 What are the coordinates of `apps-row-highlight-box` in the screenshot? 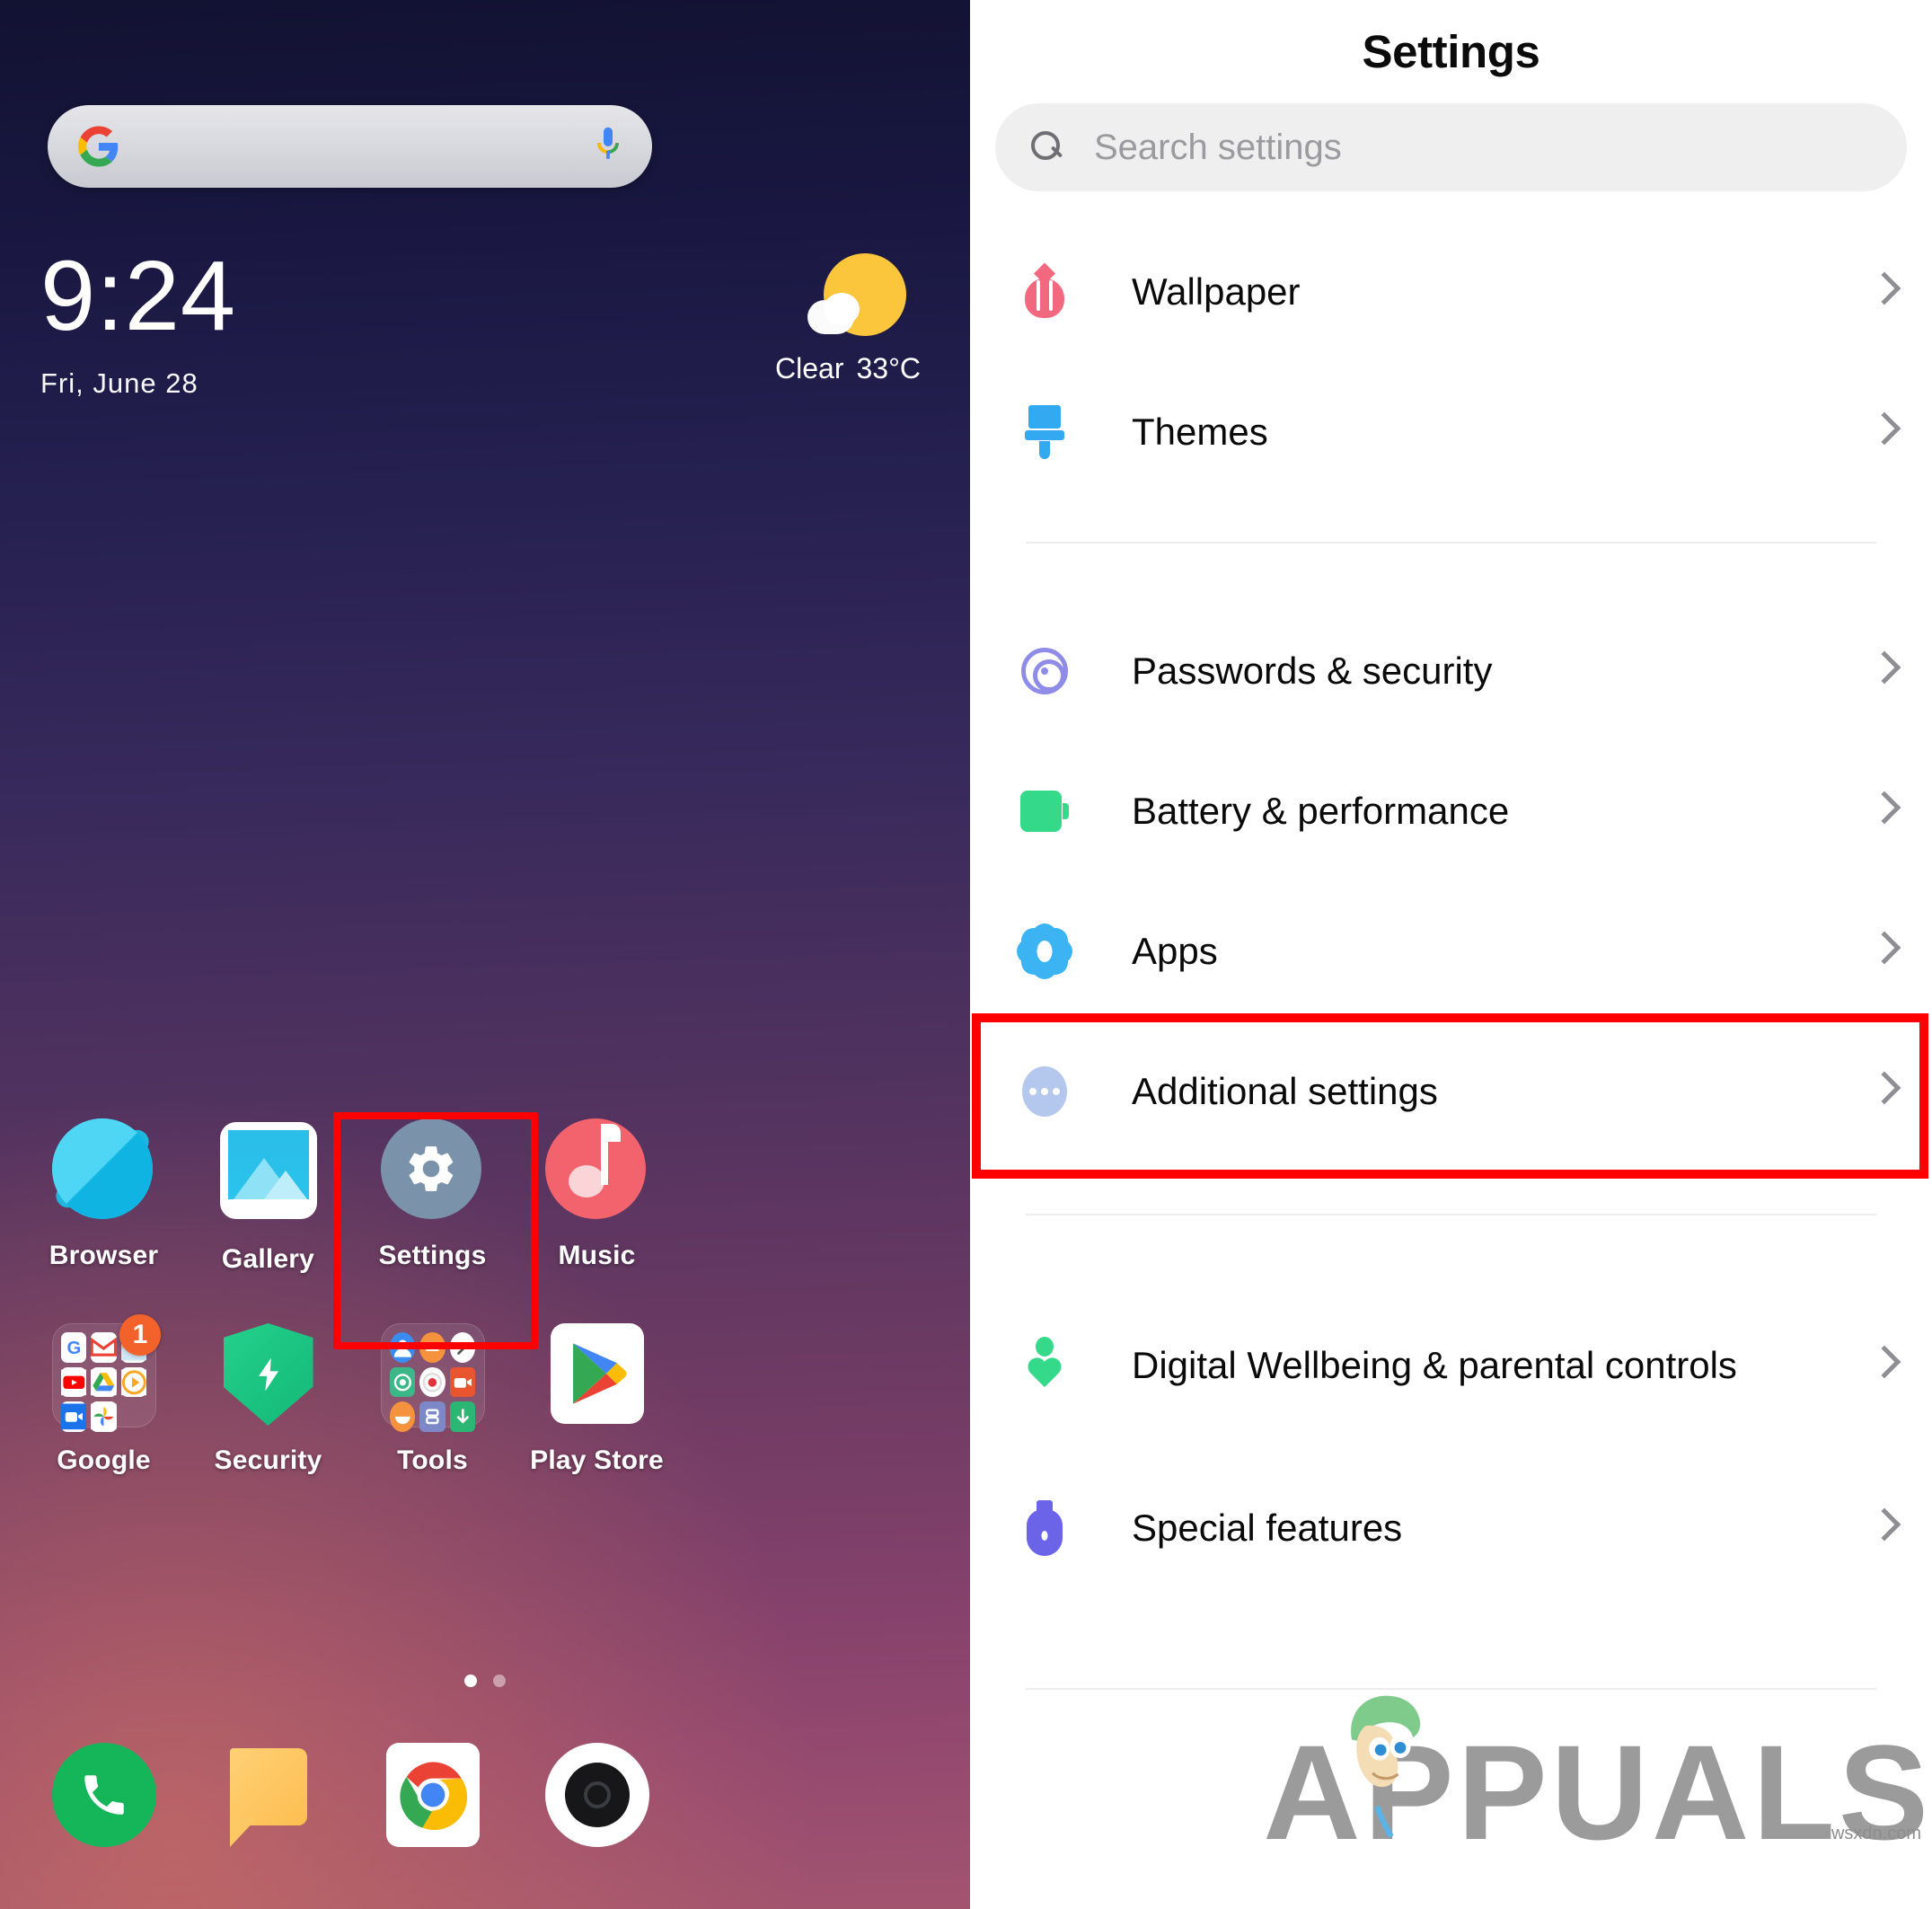 It's located at (1450, 1096).